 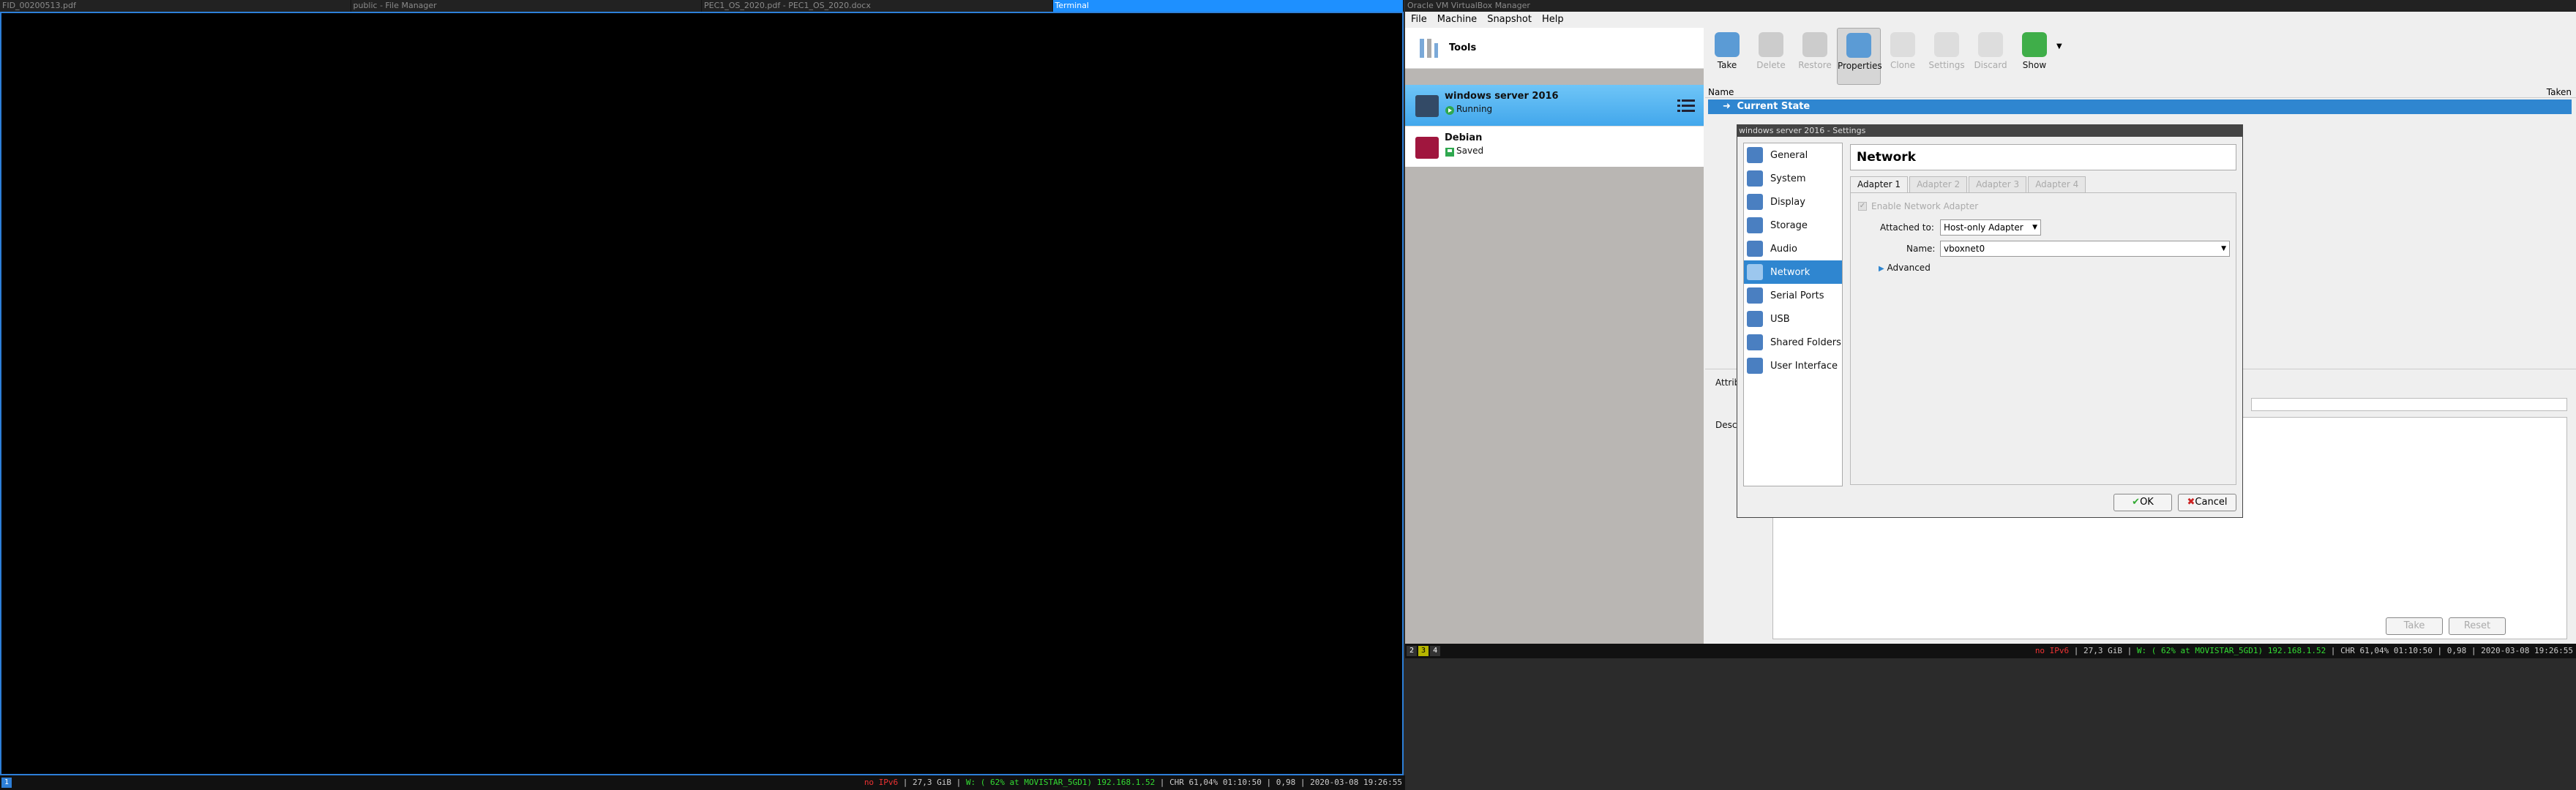 I want to click on enable-adapter-checkbox: ✓, so click(x=1862, y=207).